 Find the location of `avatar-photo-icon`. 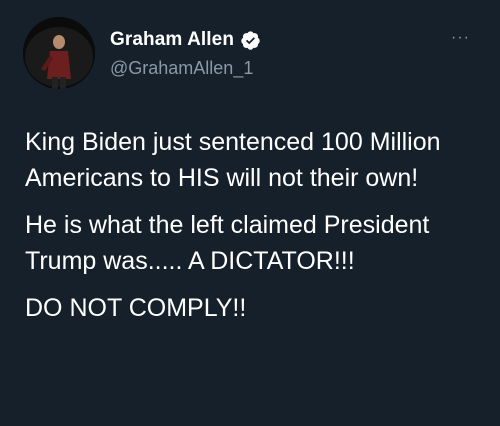

avatar-photo-icon is located at coordinates (59, 53).